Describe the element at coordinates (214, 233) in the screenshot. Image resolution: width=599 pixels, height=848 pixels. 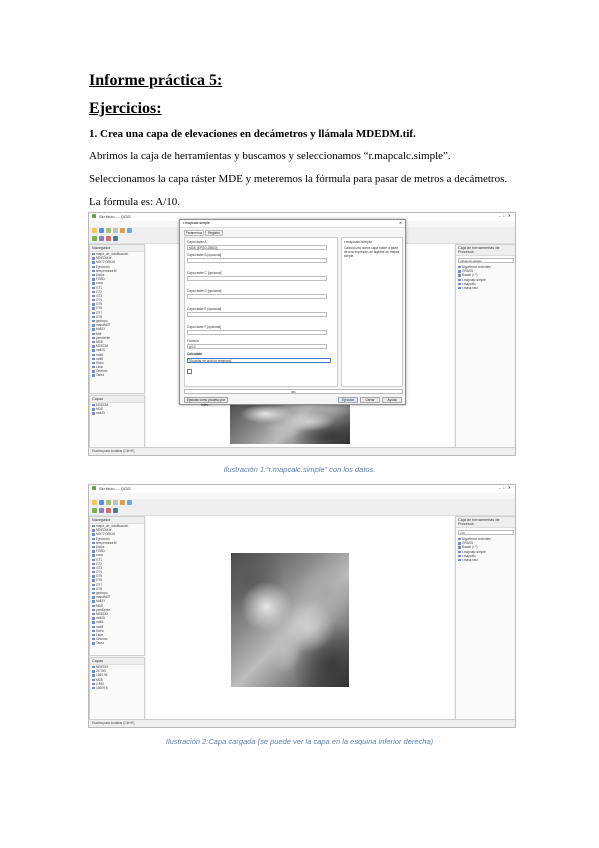
I see `tab-log: Registro` at that location.